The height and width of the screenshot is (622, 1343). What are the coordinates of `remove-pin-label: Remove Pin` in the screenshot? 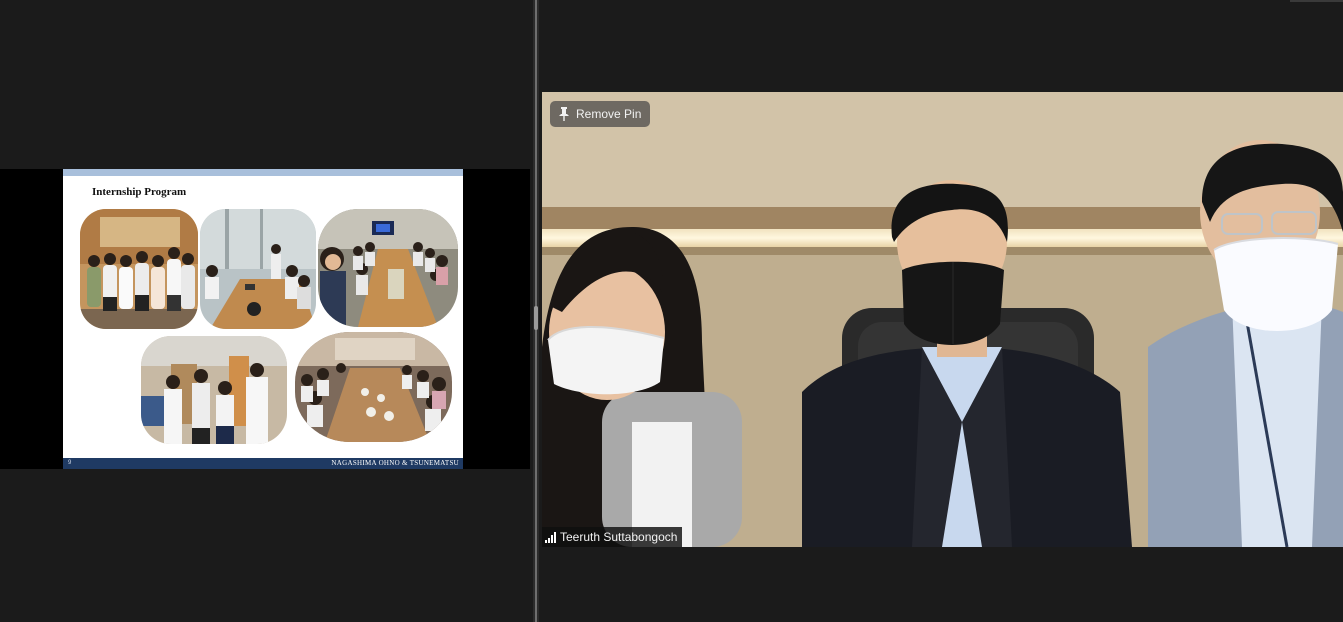 It's located at (609, 114).